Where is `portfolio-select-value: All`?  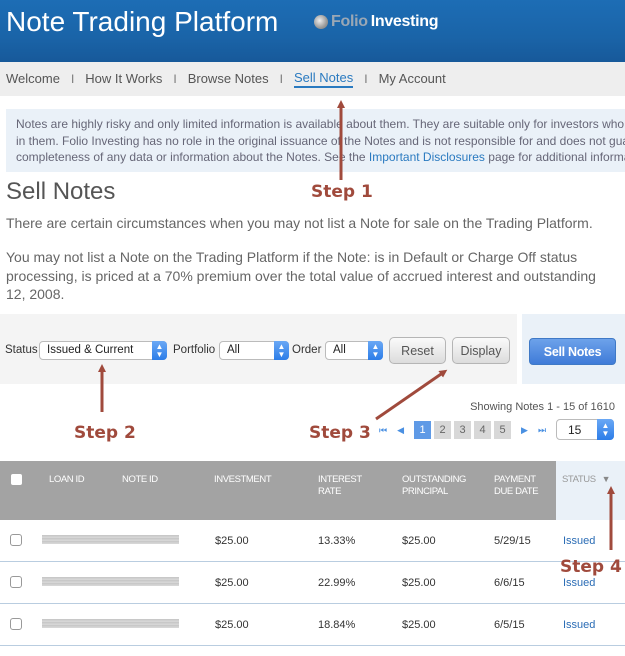
portfolio-select-value: All is located at coordinates (233, 350).